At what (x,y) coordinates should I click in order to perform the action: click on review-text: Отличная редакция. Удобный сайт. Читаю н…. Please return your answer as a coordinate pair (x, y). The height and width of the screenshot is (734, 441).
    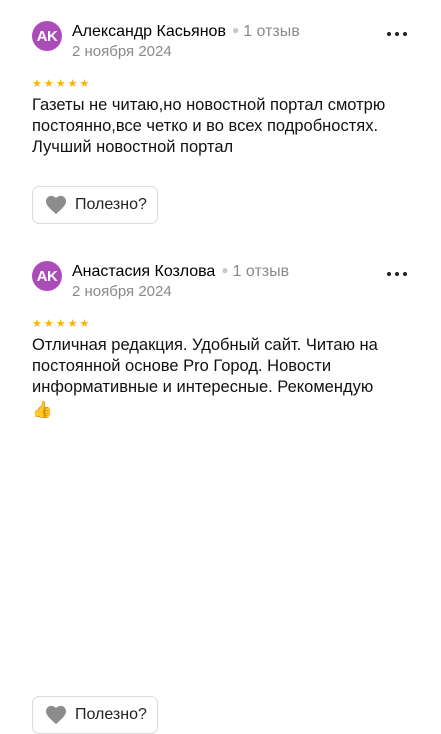
    Looking at the image, I should click on (222, 378).